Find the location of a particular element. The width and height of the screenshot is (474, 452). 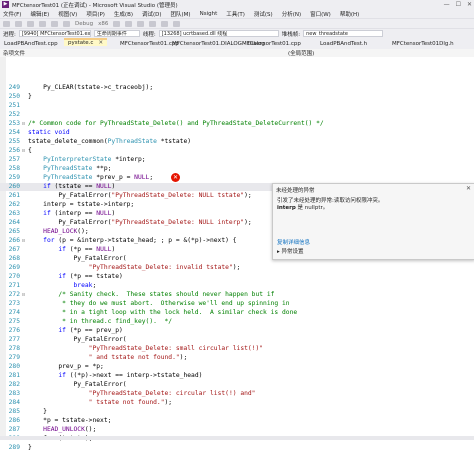

lifecycle-events-select: 生命周期事件 is located at coordinates (116, 33).